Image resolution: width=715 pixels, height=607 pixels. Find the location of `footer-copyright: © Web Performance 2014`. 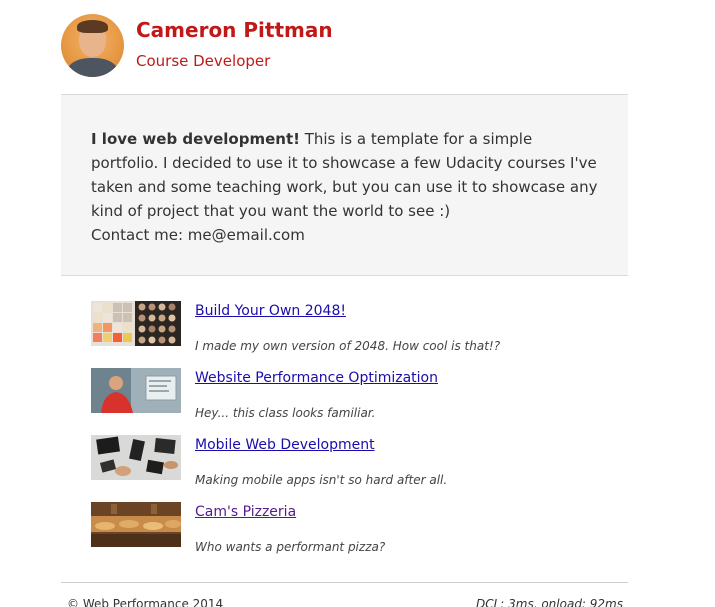

footer-copyright: © Web Performance 2014 is located at coordinates (145, 602).